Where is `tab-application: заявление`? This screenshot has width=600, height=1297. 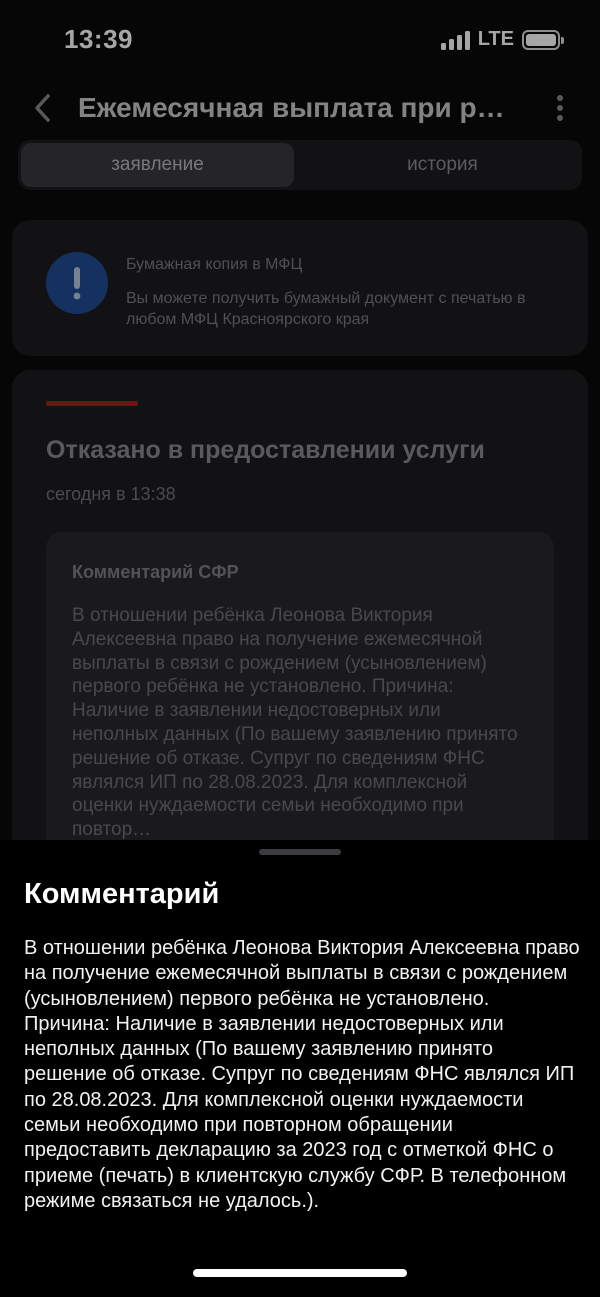
tab-application: заявление is located at coordinates (157, 165).